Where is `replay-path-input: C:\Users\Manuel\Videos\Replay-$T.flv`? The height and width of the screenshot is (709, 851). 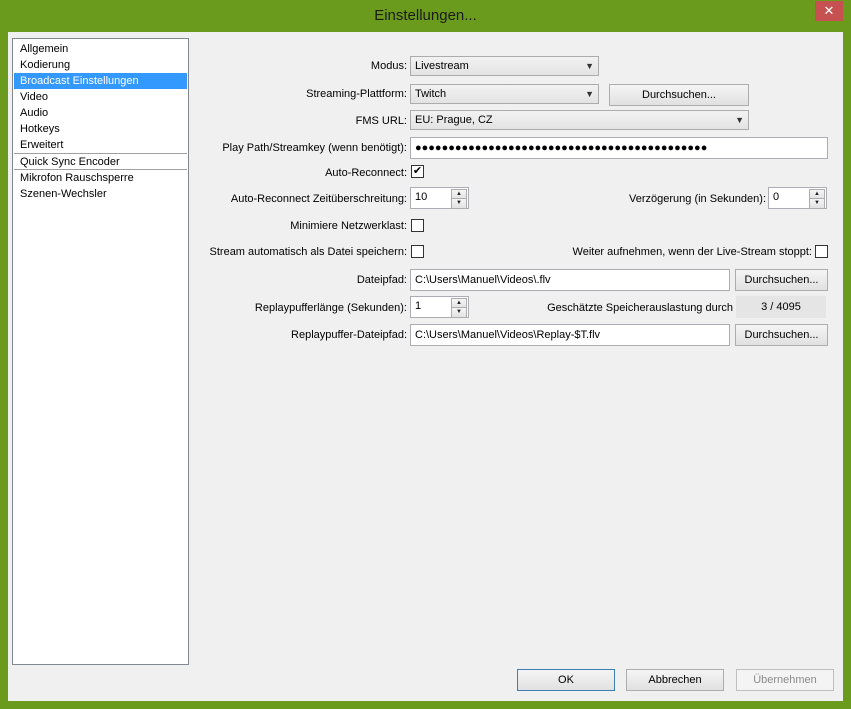 replay-path-input: C:\Users\Manuel\Videos\Replay-$T.flv is located at coordinates (570, 335).